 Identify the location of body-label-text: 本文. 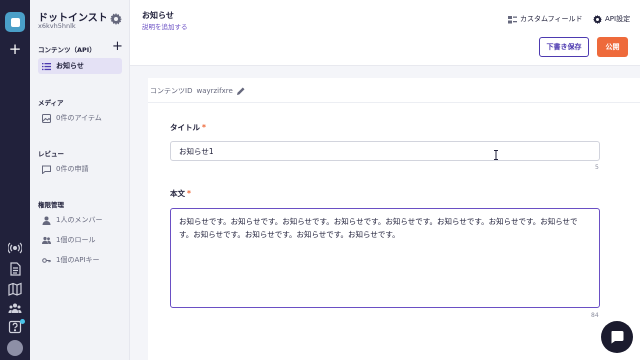
(177, 193).